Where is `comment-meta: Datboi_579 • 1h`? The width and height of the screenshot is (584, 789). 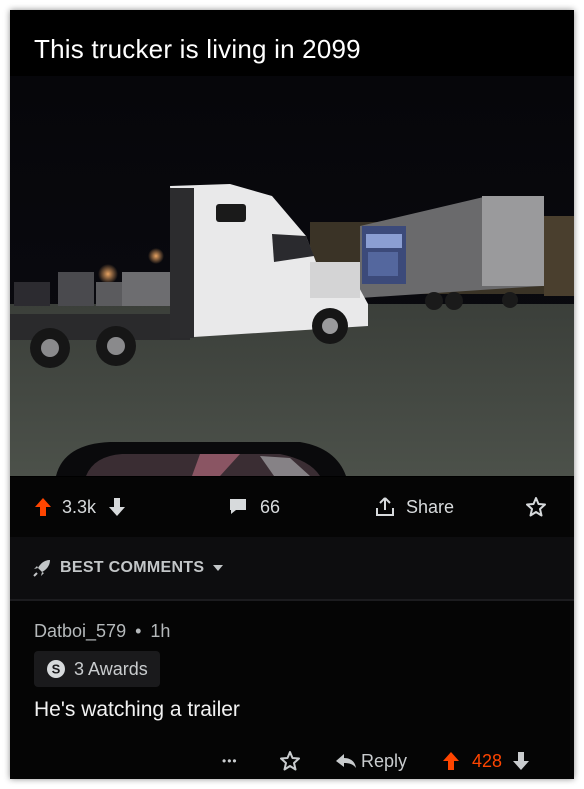
comment-meta: Datboi_579 • 1h is located at coordinates (102, 631).